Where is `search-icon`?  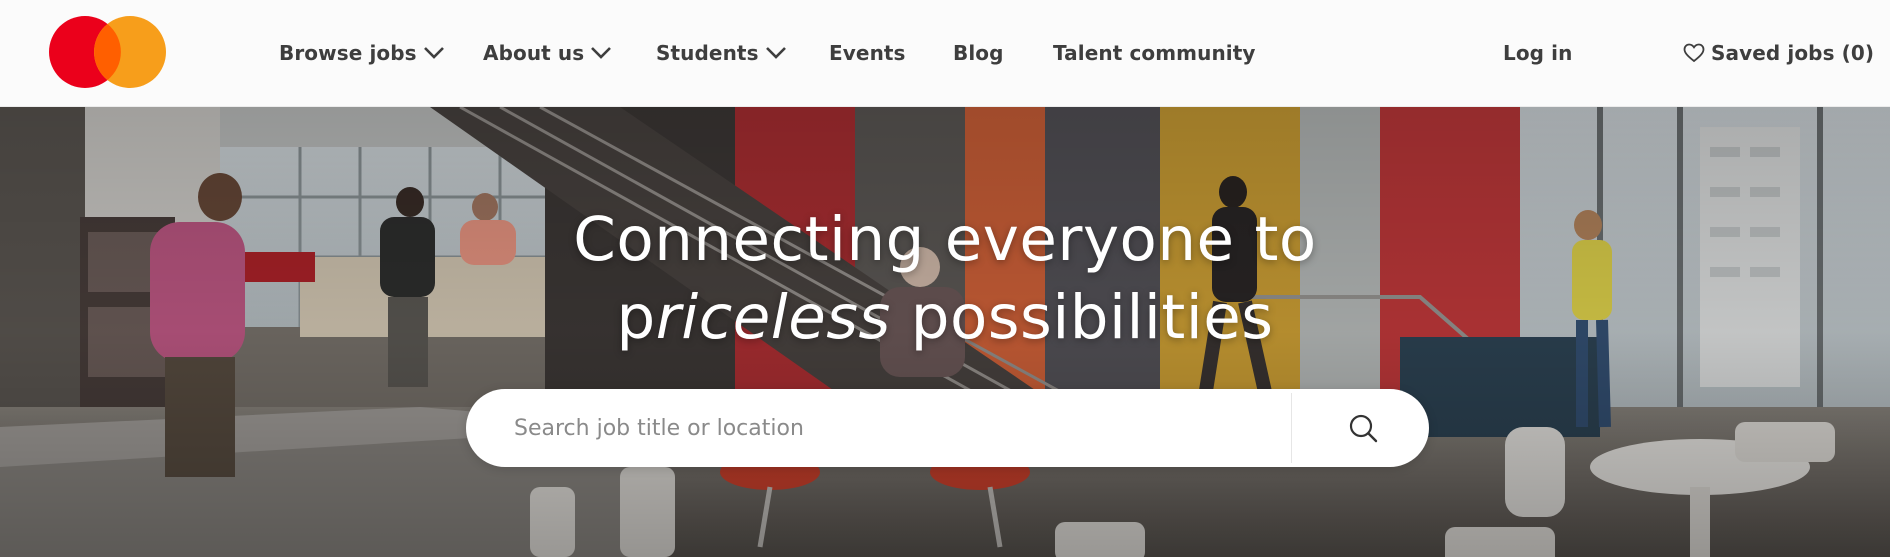
search-icon is located at coordinates (1363, 428).